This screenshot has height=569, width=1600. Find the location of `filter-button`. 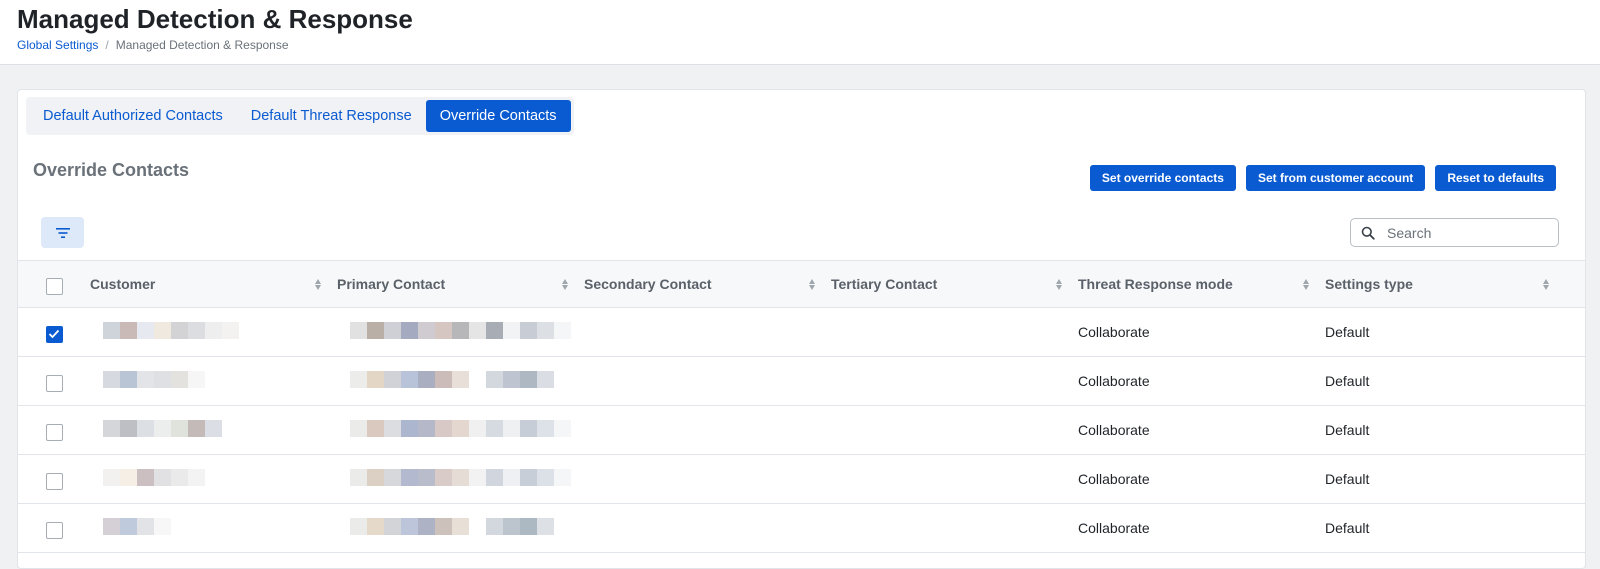

filter-button is located at coordinates (62, 232).